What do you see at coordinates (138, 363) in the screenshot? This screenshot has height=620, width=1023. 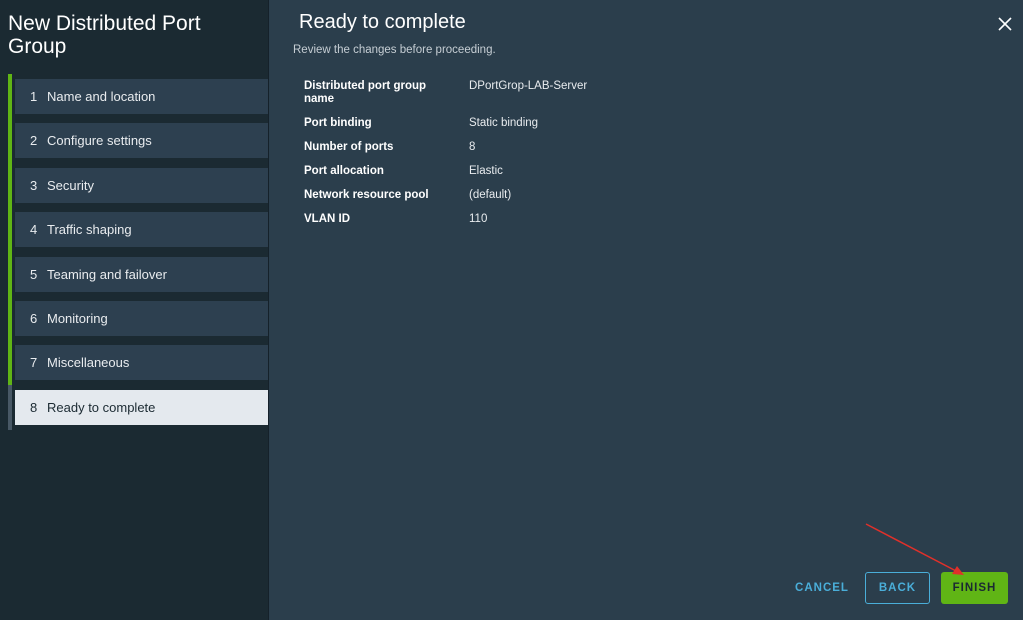 I see `step-miscellaneous: 7 Miscellaneous` at bounding box center [138, 363].